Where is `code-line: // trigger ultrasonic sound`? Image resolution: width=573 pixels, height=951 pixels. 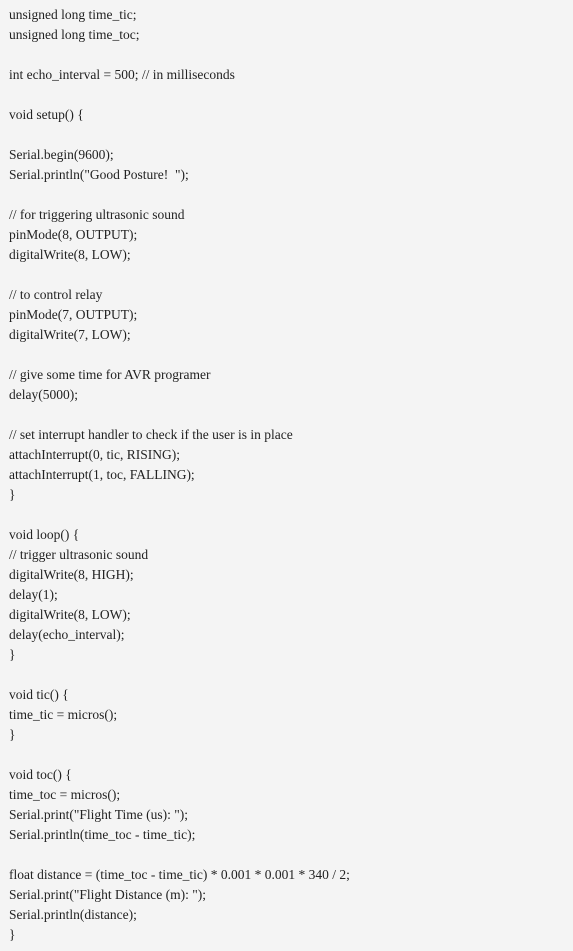
code-line: // trigger ultrasonic sound is located at coordinates (79, 554).